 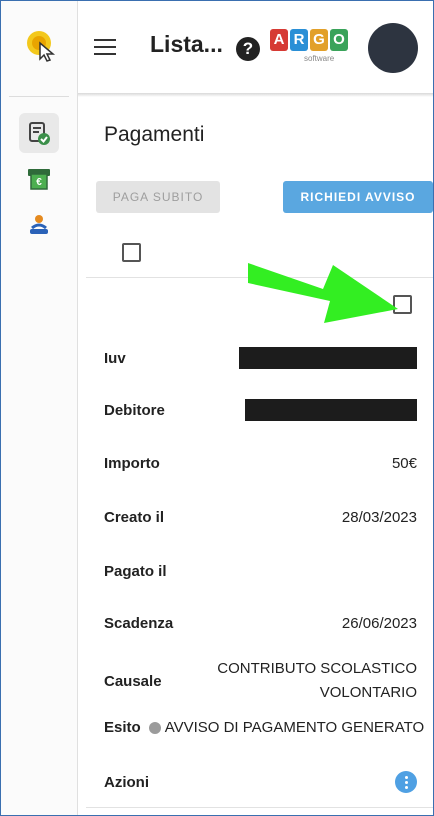 I want to click on debitore-label: Debitore, so click(x=134, y=410).